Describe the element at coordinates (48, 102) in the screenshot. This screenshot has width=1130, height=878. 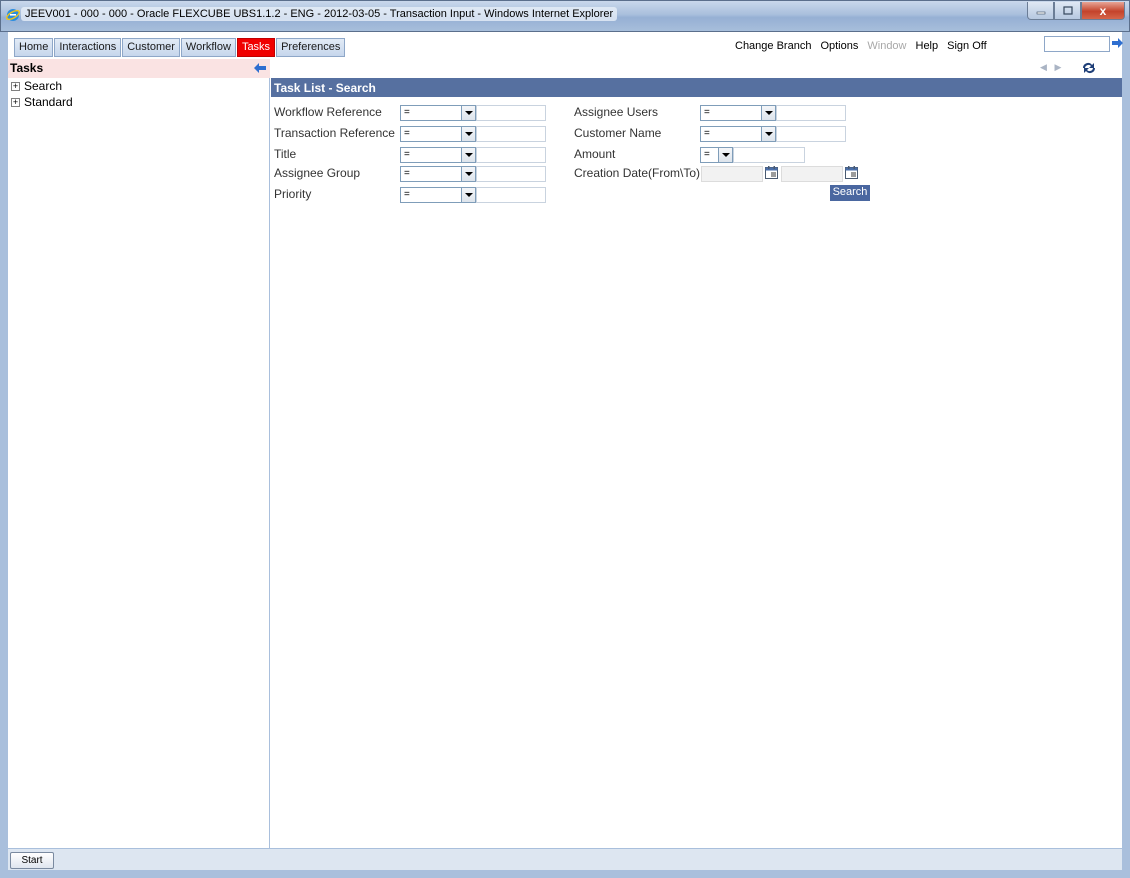
I see `tree-item-label: Standard` at that location.